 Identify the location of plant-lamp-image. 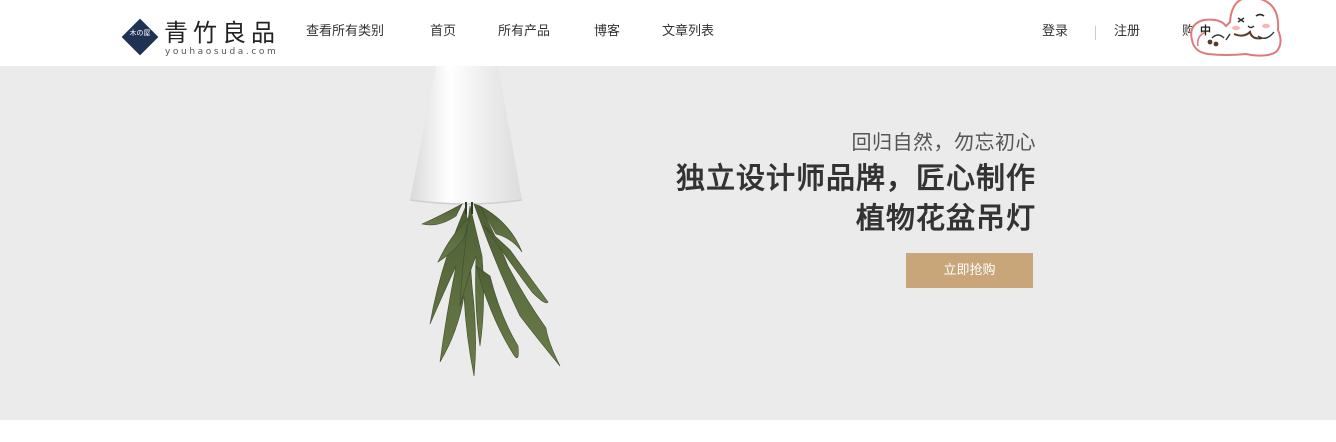
(485, 221).